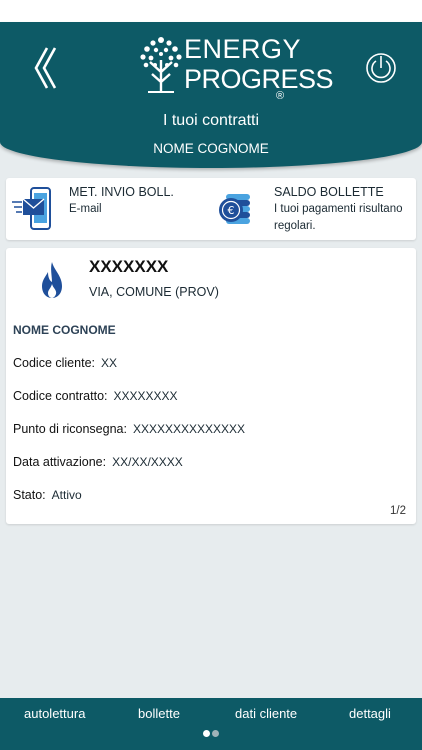 The image size is (422, 750). I want to click on field-label: Punto di riconsegna:, so click(70, 429).